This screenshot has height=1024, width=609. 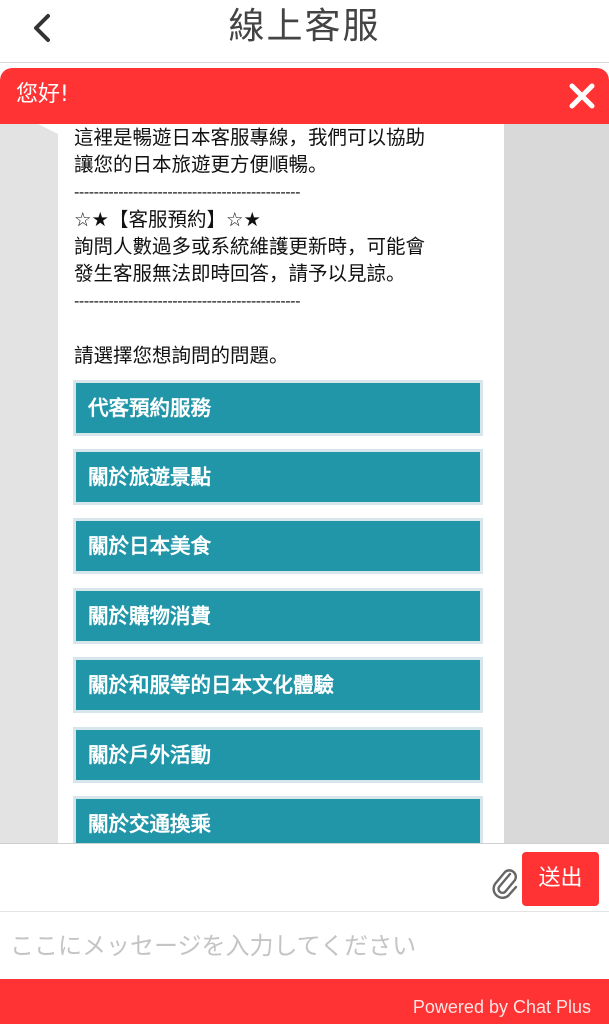 I want to click on option-button-outdoor: 關於戶外活動, so click(x=278, y=755).